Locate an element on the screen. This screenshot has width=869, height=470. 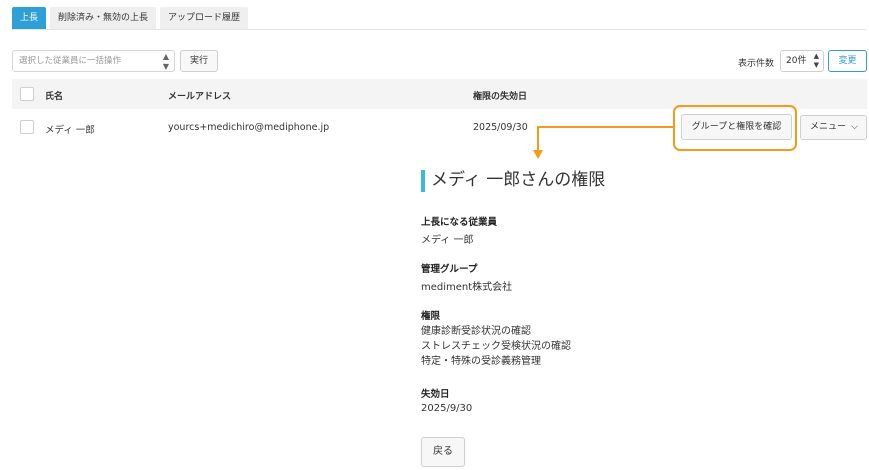
row-expiry: 2025/09/30 is located at coordinates (500, 127).